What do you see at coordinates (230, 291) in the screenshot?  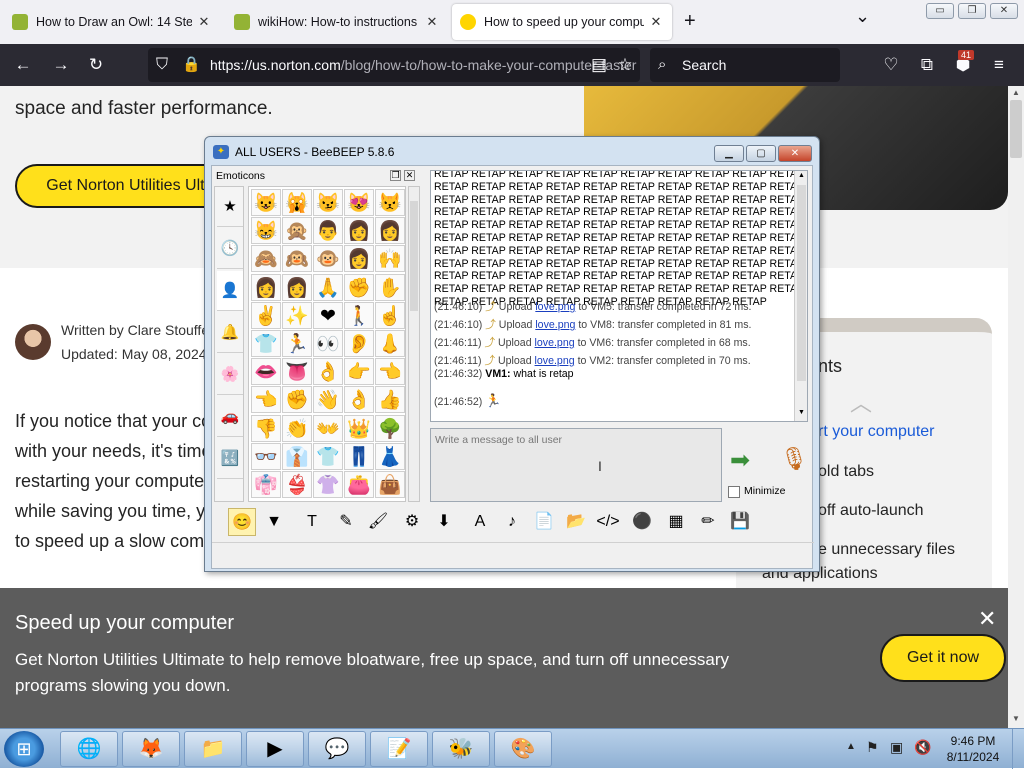 I see `category-people-icon: 👤` at bounding box center [230, 291].